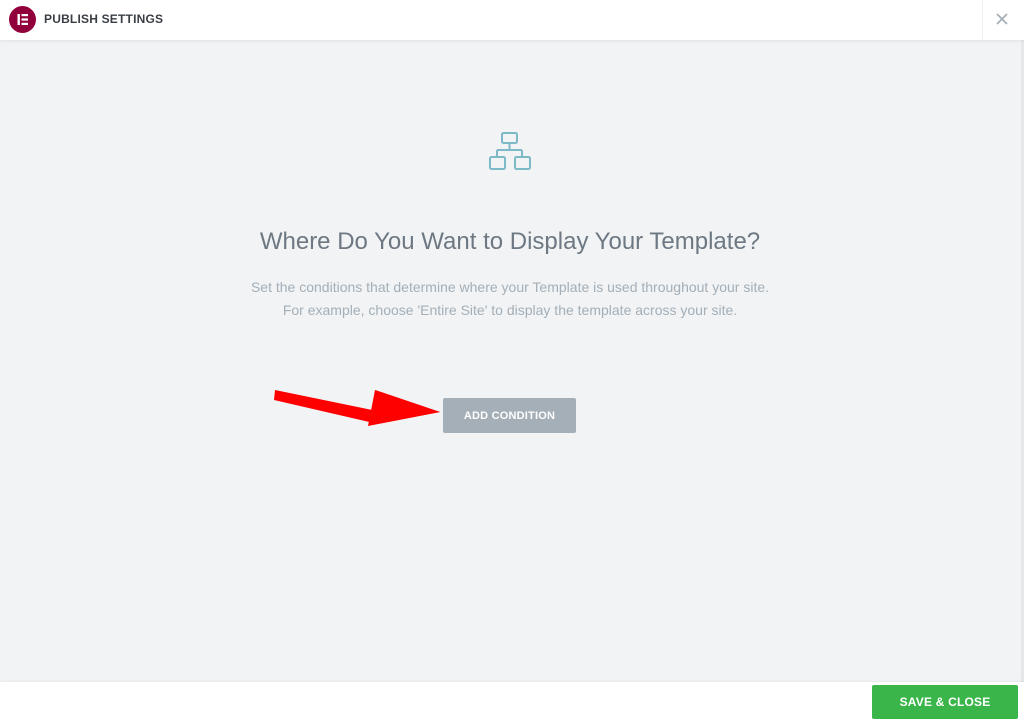 The height and width of the screenshot is (722, 1024). I want to click on dialog-footer: SAVE & CLOSE, so click(512, 702).